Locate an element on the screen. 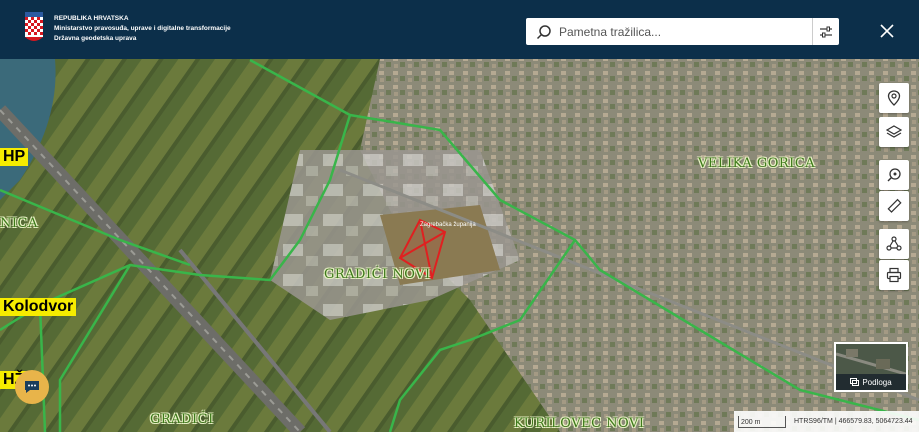 This screenshot has width=919, height=432. close-icon is located at coordinates (887, 31).